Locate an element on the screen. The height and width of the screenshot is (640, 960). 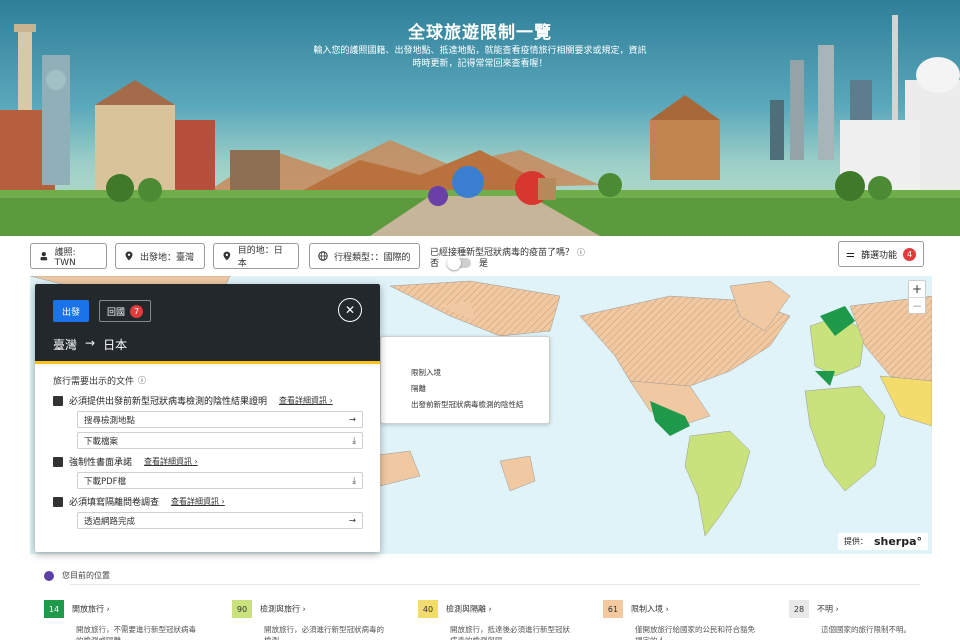
legend-item: 90 檢測與旅行 › 開放旅行，必須進行新型冠狀病毒的檢測 is located at coordinates (308, 620).